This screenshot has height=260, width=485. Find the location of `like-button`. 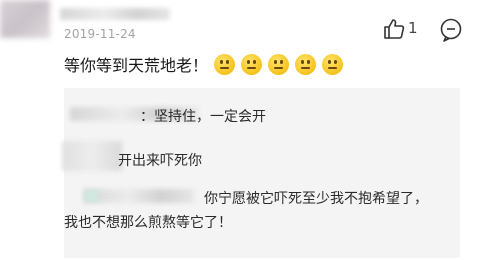

like-button is located at coordinates (394, 29).